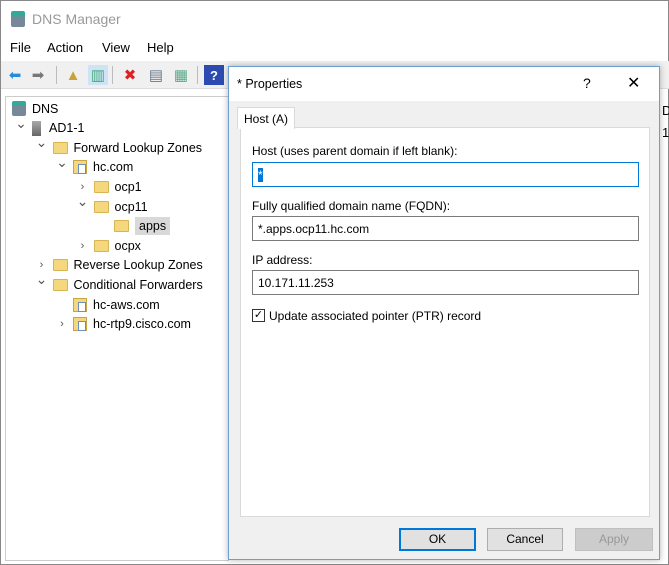 The height and width of the screenshot is (565, 669). I want to click on ptr-checkbox: ✓, so click(258, 315).